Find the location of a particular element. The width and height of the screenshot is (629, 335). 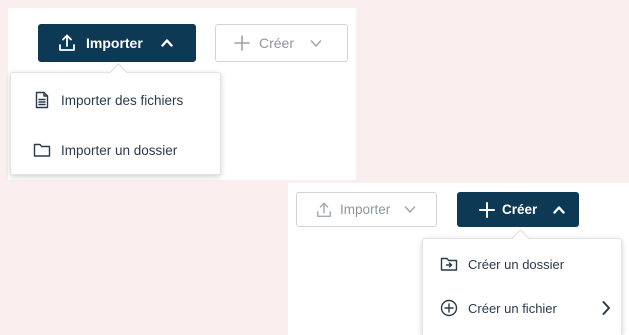

menu-item-create-folder: Créer un dossier is located at coordinates (522, 264).